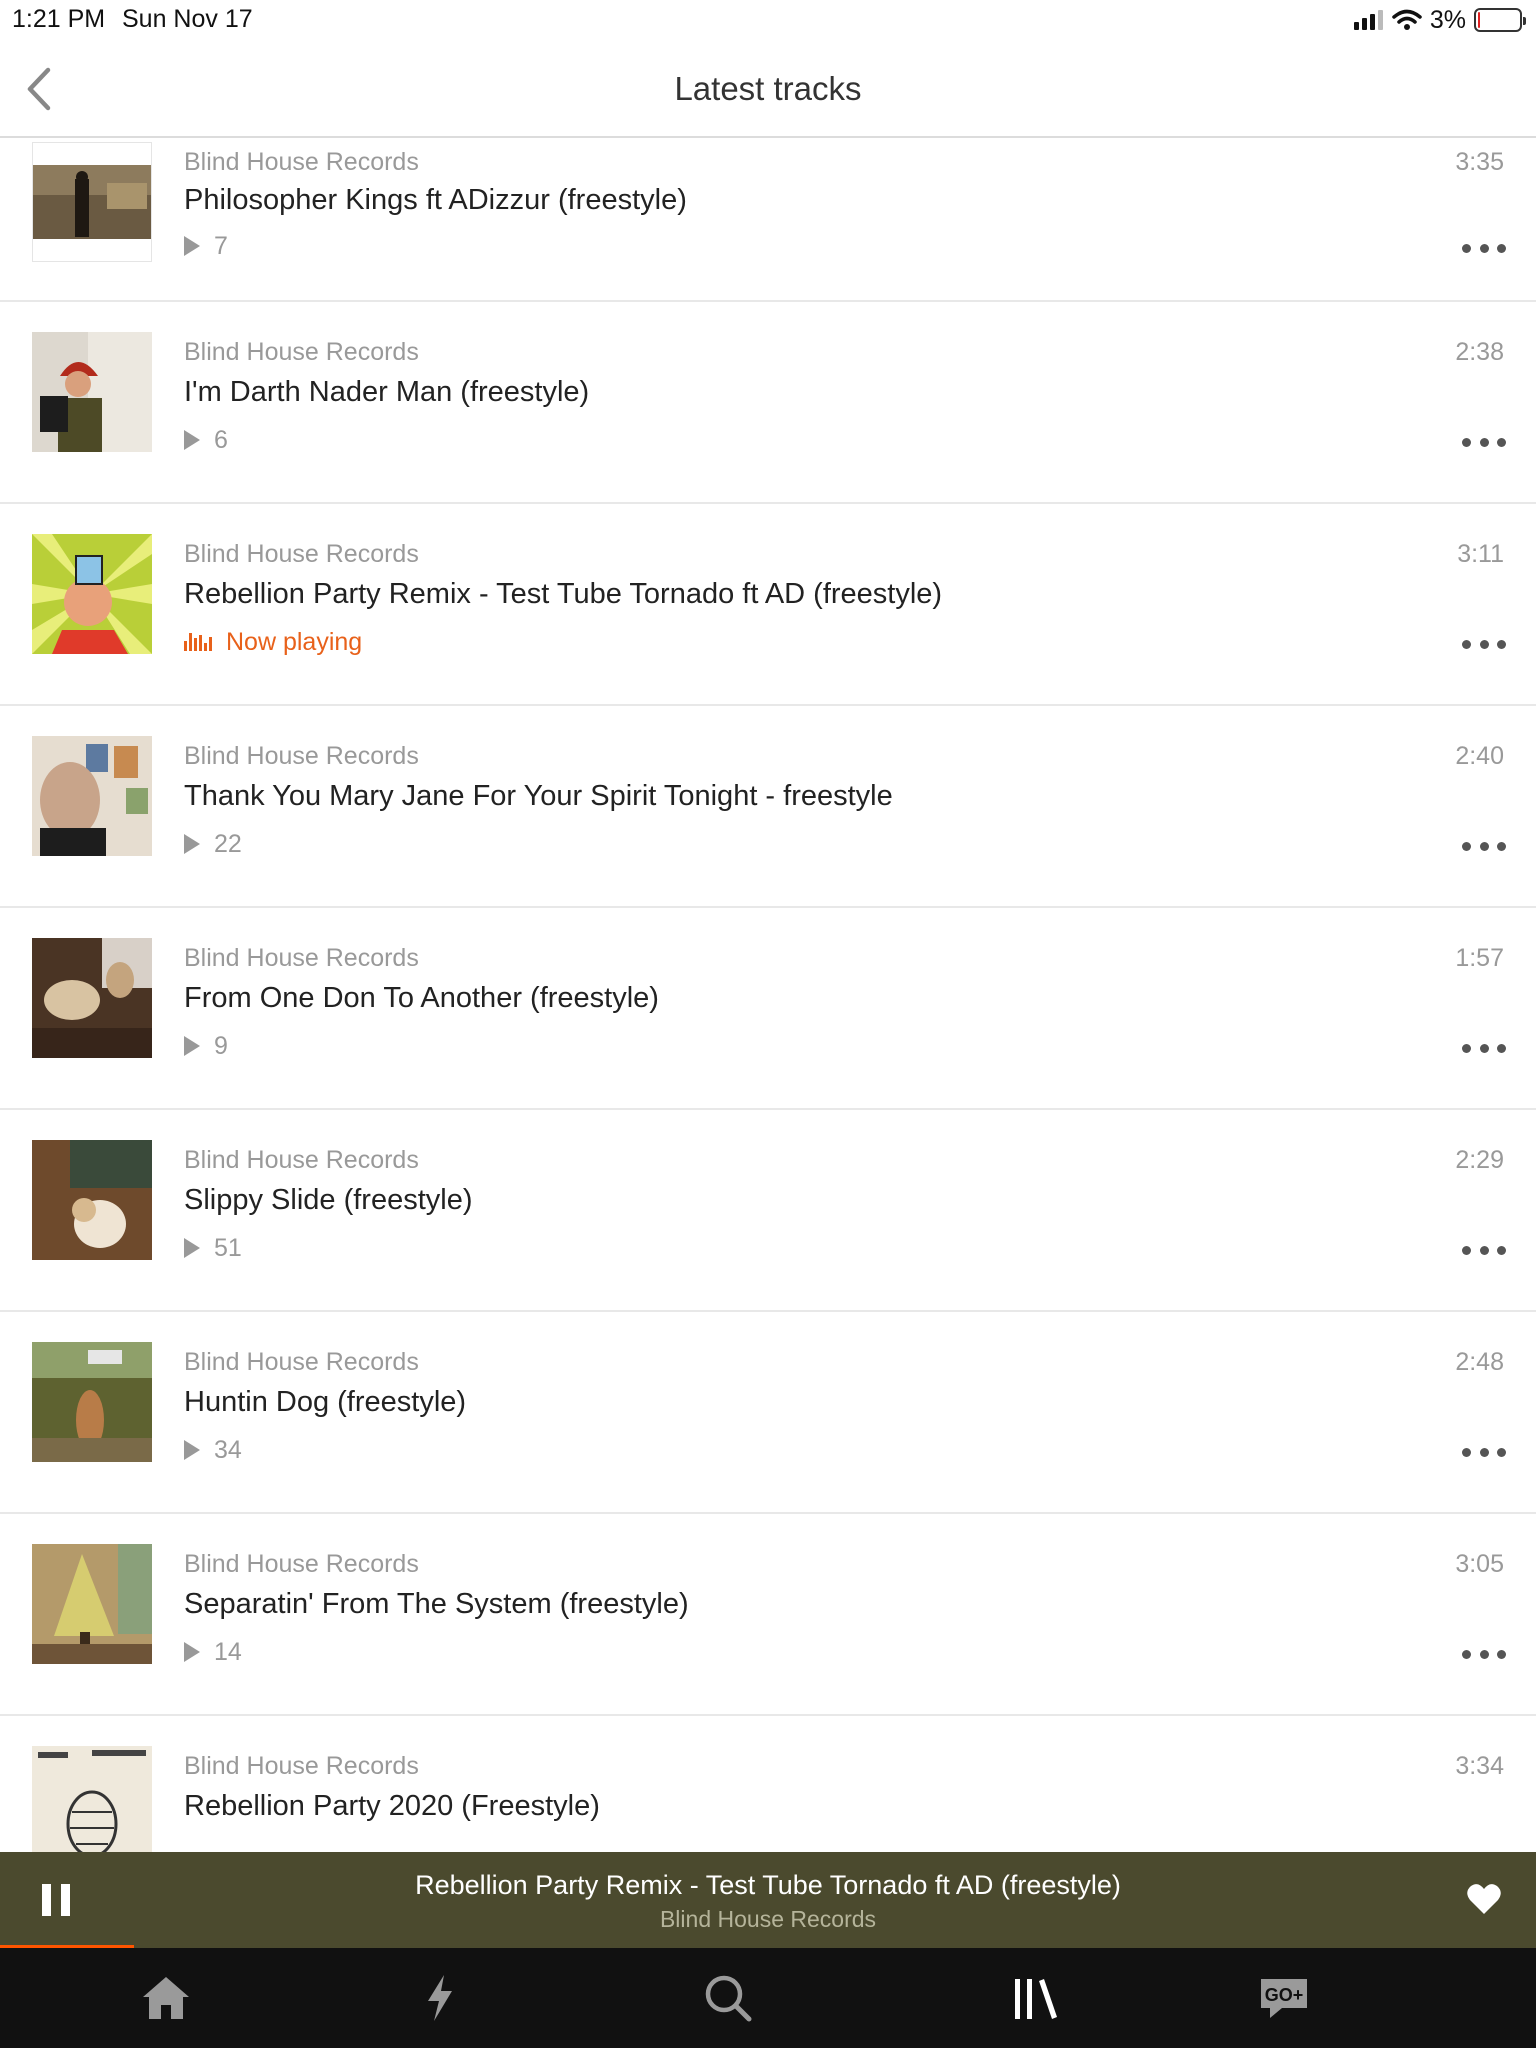  Describe the element at coordinates (228, 1651) in the screenshot. I see `play-count: 14` at that location.